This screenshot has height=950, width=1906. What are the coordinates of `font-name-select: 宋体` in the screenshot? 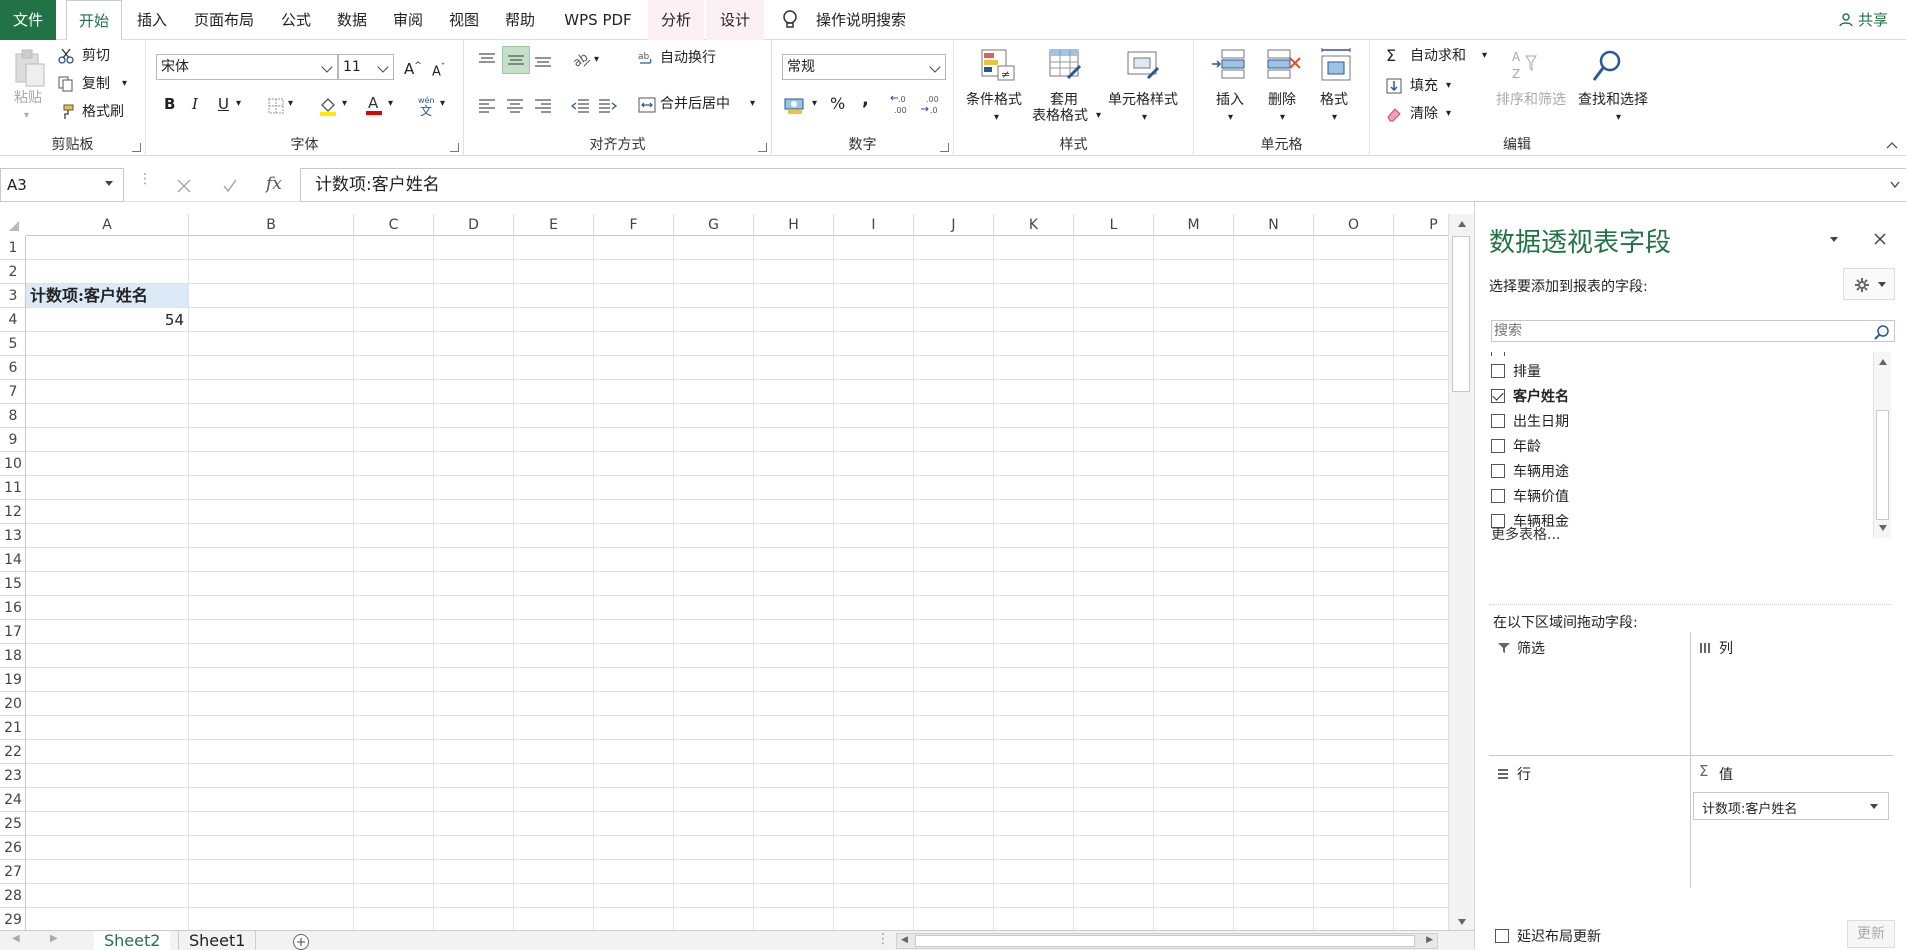 It's located at (247, 67).